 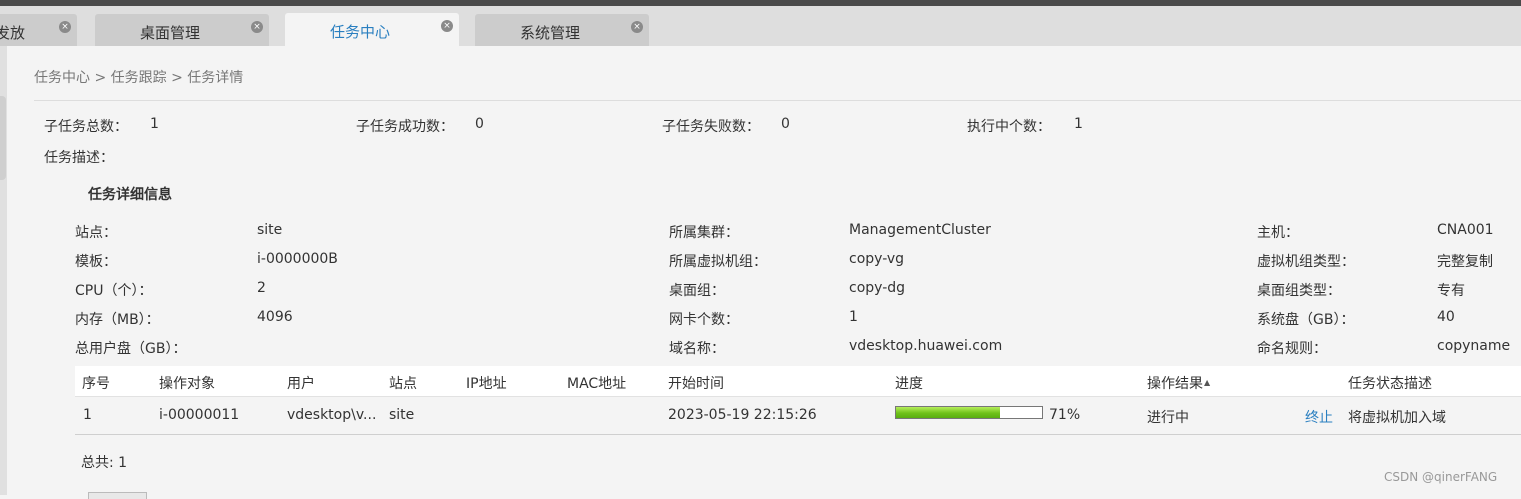 I want to click on sort-asc-icon: ▲, so click(x=1207, y=382).